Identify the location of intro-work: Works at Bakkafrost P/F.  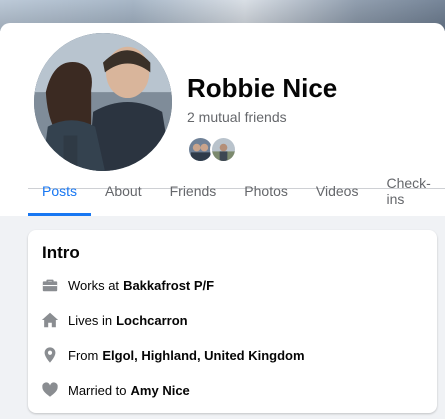
(127, 285).